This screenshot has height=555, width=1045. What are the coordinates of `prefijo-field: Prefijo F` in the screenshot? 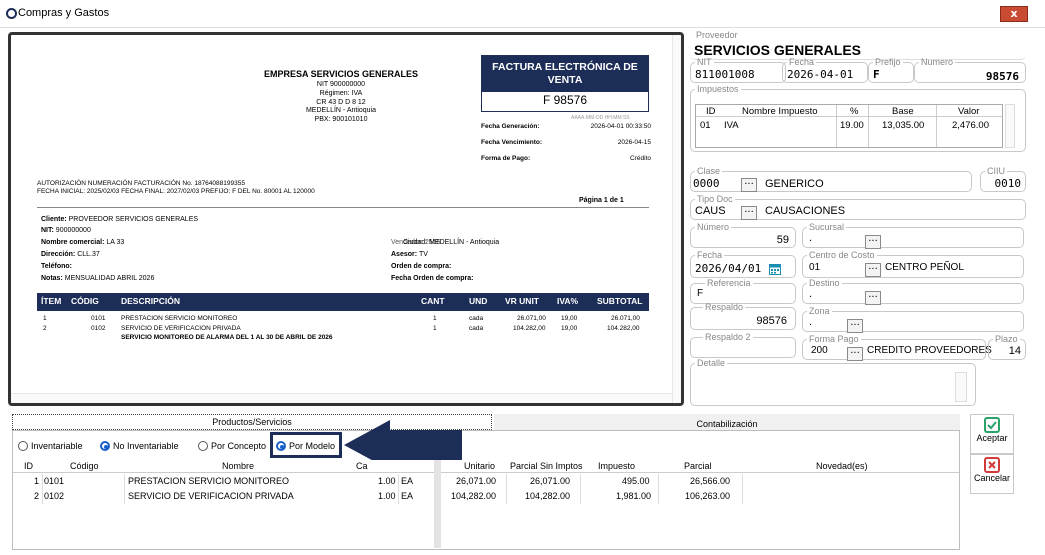 It's located at (891, 70).